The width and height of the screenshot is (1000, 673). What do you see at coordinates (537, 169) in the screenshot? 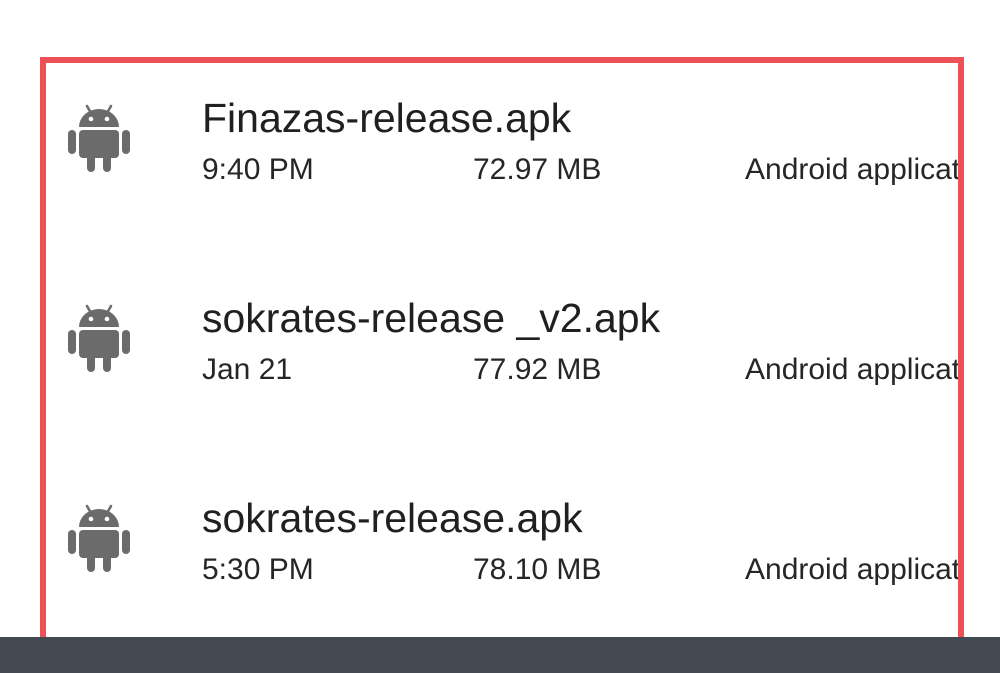
I see `file-size: 72.97 MB` at bounding box center [537, 169].